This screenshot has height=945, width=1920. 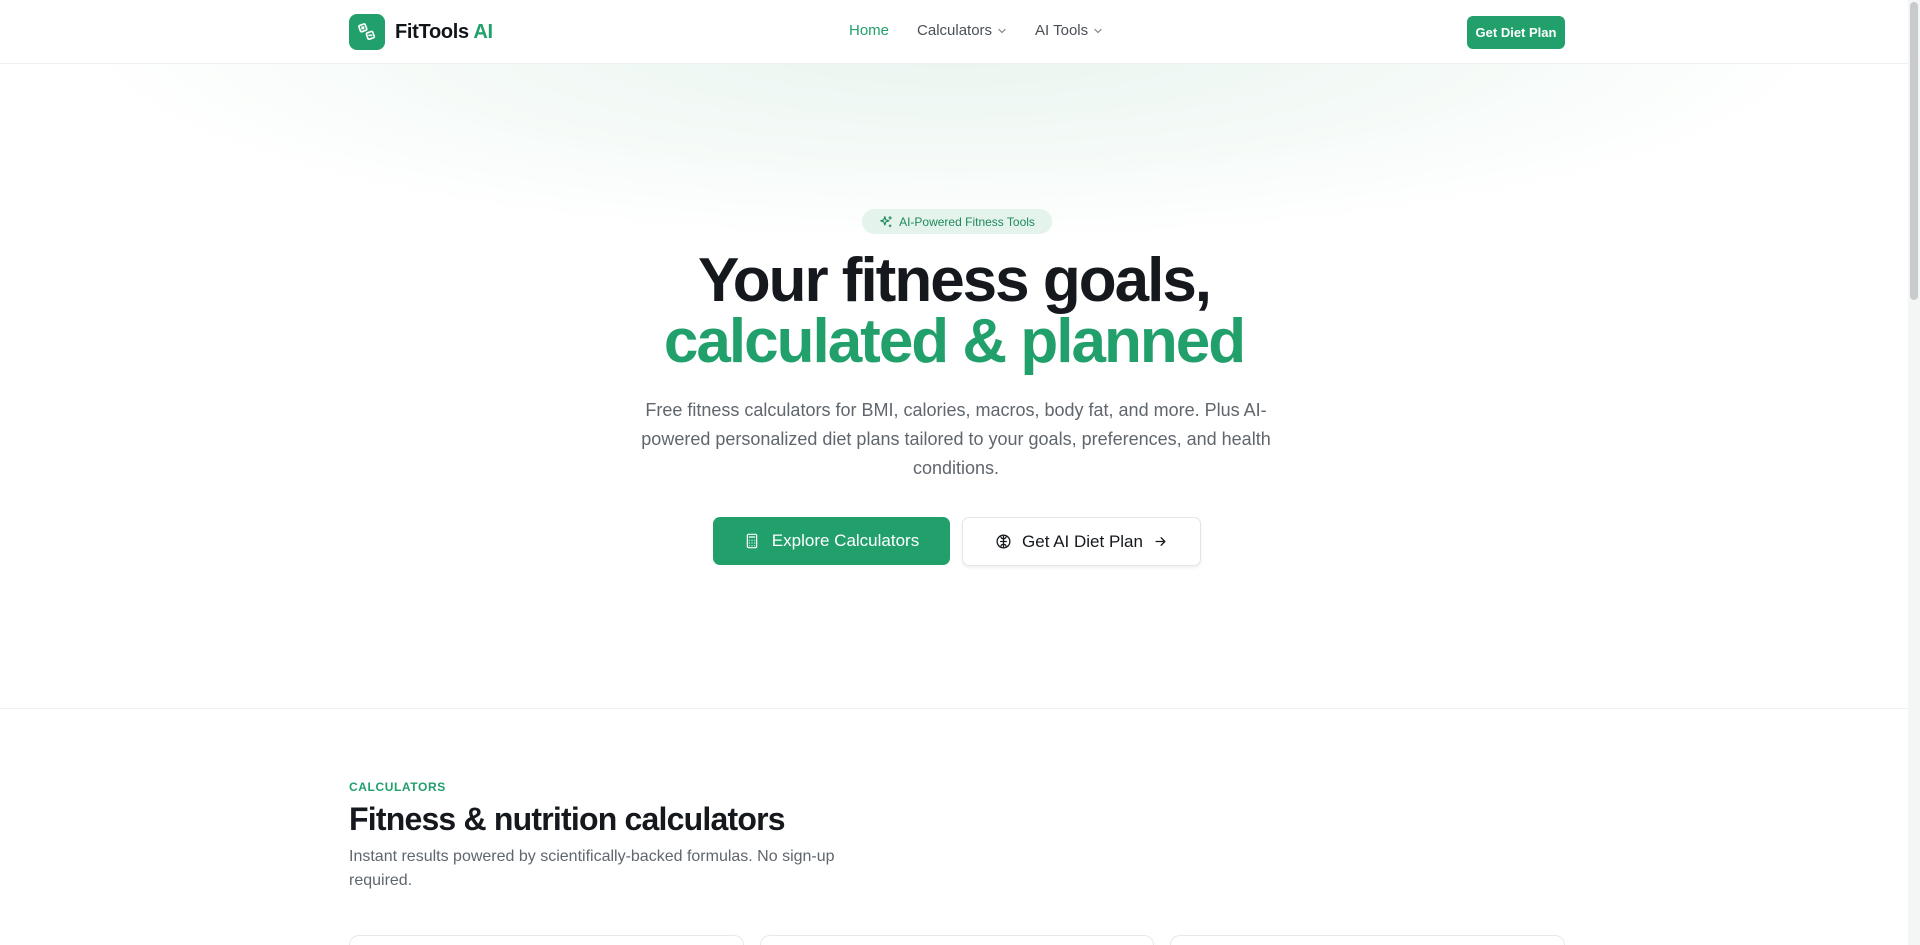 I want to click on nav-calculators-label: Calculators, so click(x=955, y=30).